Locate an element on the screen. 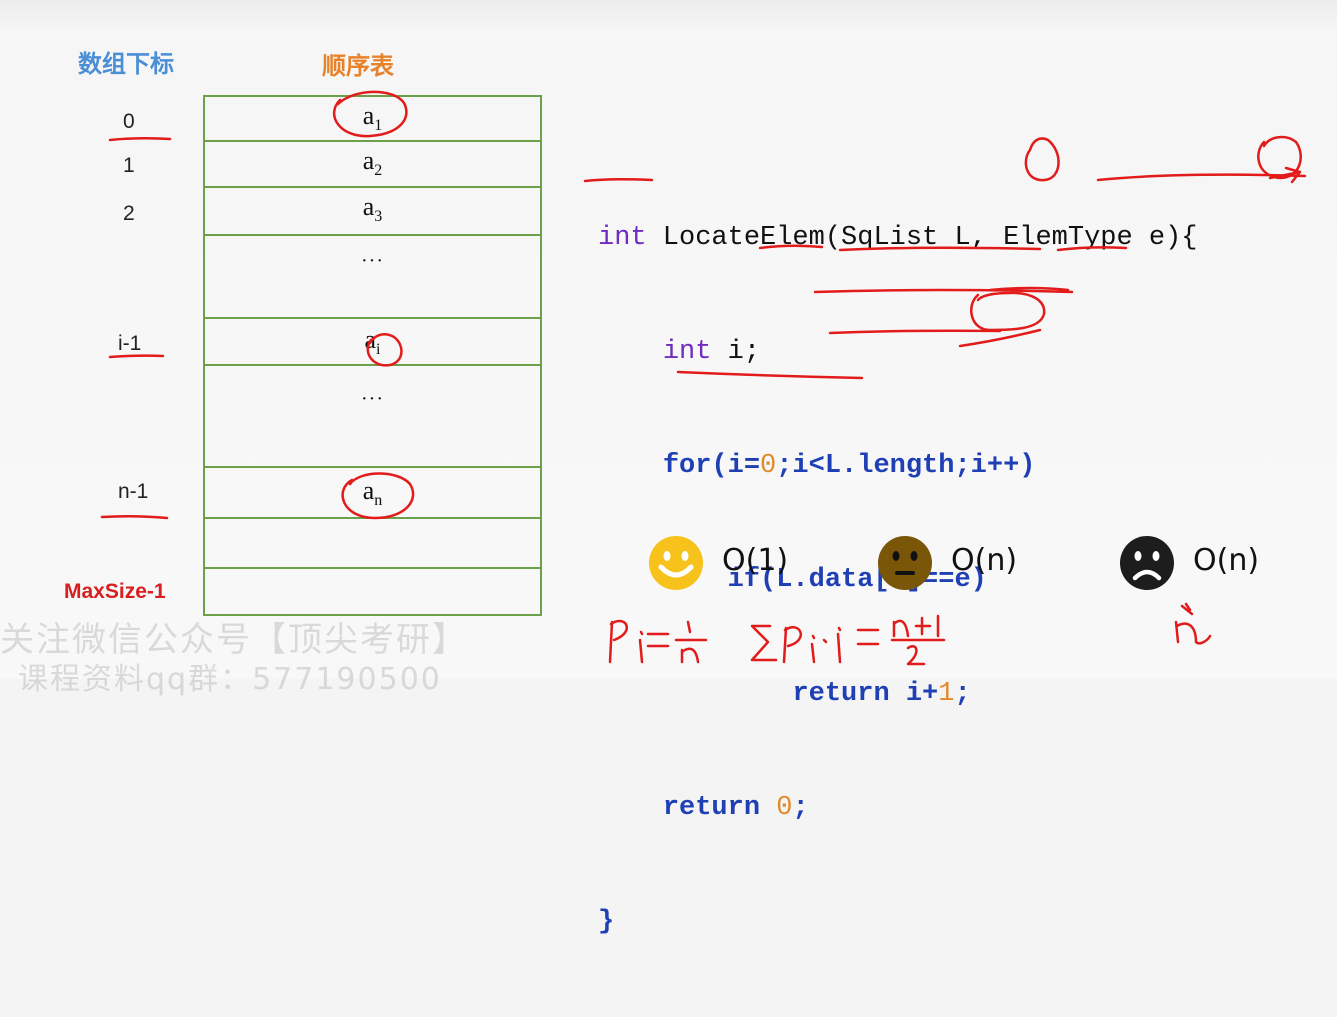 This screenshot has width=1337, height=1017. sequence-list-table: a1 a2 a3 ··· ai ··· an is located at coordinates (374, 355).